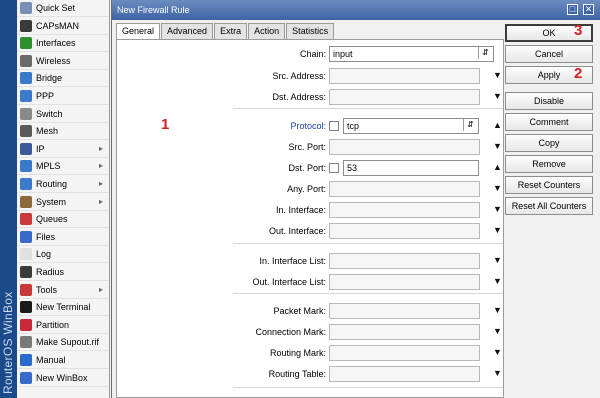 This screenshot has height=398, width=600. Describe the element at coordinates (310, 97) in the screenshot. I see `form-row-dst-address: Dst. Address: ▼` at that location.